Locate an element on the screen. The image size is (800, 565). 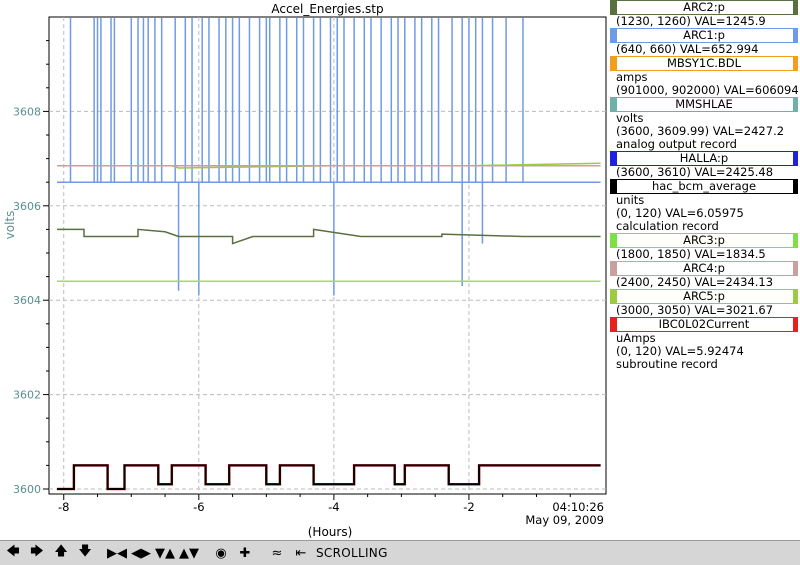
legend-entry-name: MBSY1C.BDL is located at coordinates (704, 63).